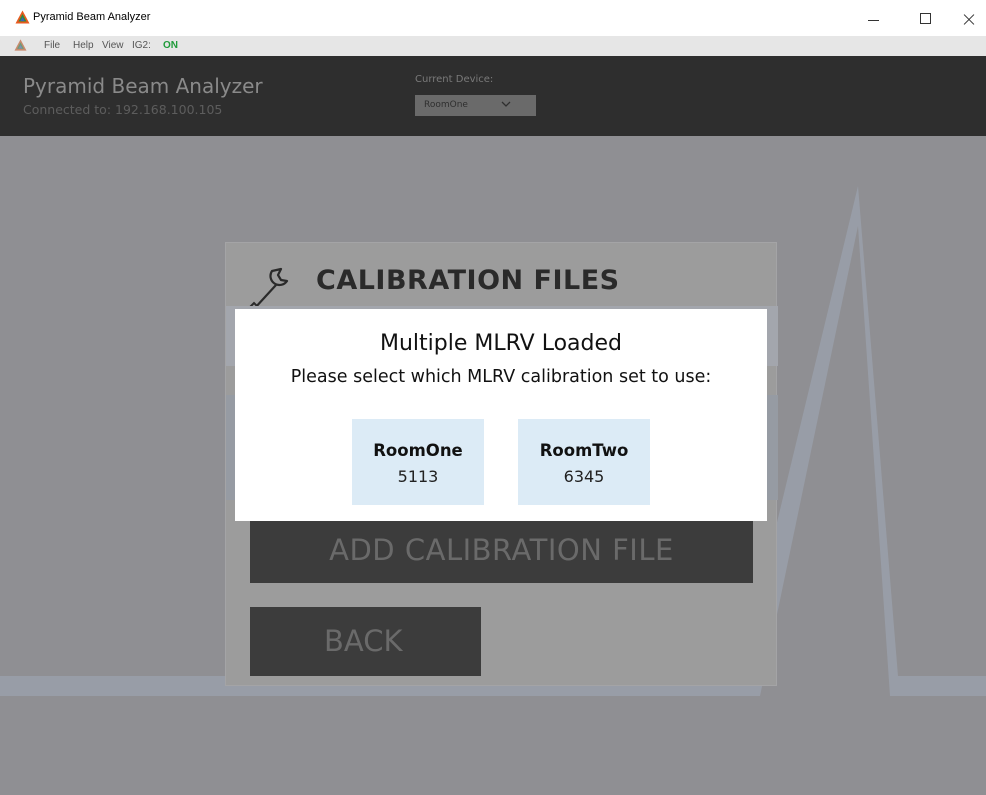 This screenshot has width=986, height=795. What do you see at coordinates (141, 45) in the screenshot?
I see `ig2-label: IG2:` at bounding box center [141, 45].